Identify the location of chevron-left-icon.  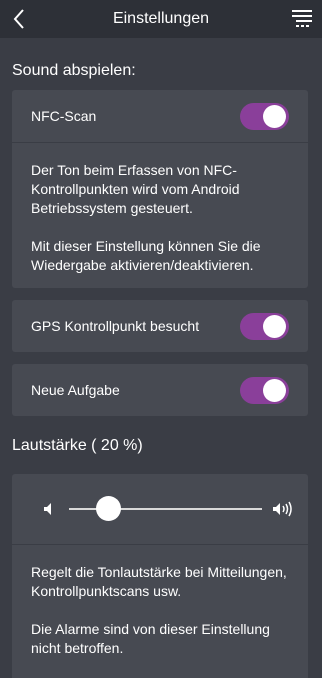
(18, 19).